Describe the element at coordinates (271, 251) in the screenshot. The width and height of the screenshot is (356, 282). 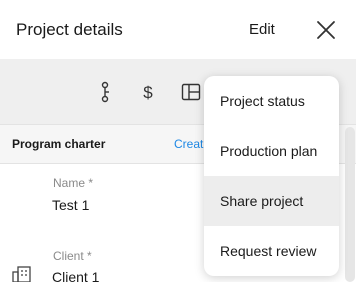
I see `menu-item-request-review: Request review` at that location.